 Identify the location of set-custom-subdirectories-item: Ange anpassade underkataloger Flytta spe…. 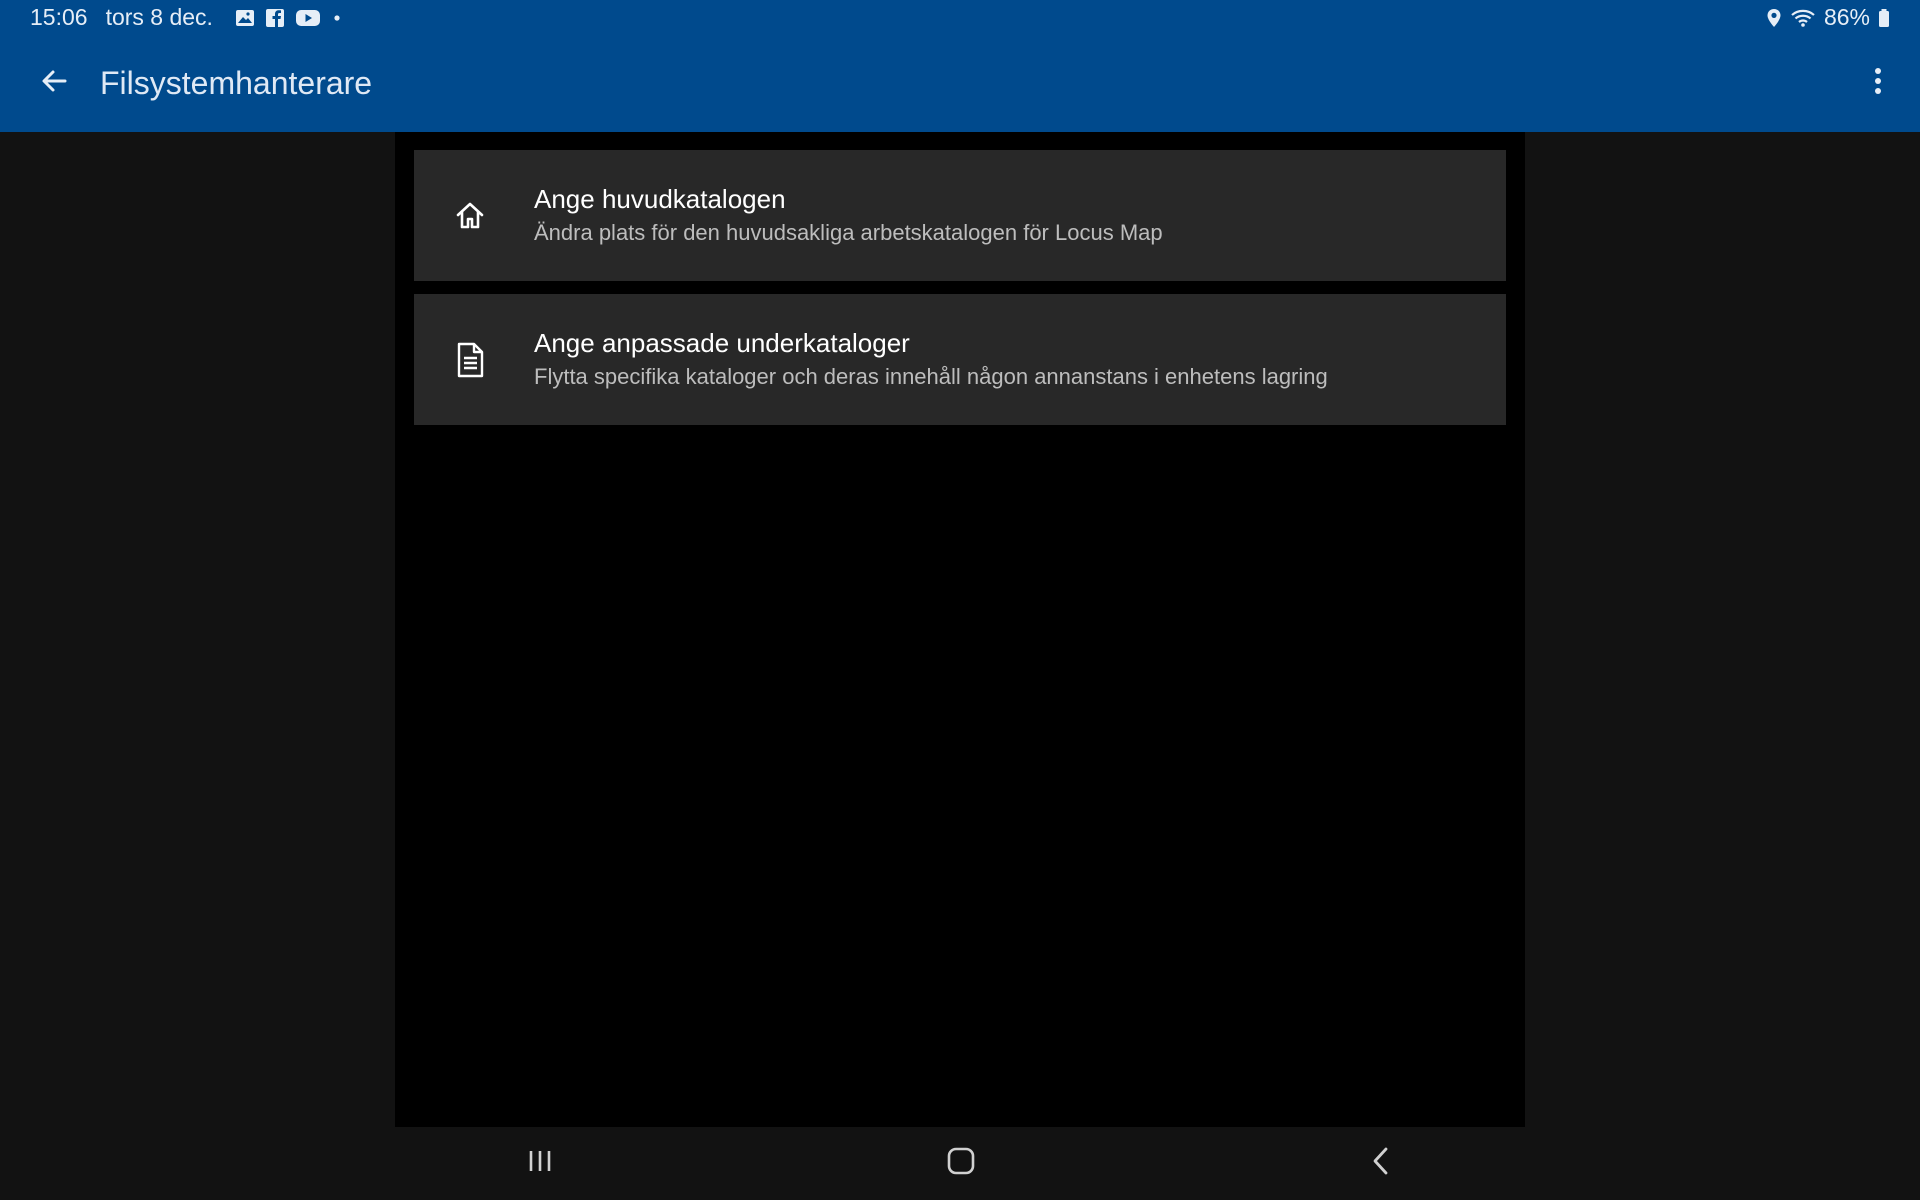
(960, 359).